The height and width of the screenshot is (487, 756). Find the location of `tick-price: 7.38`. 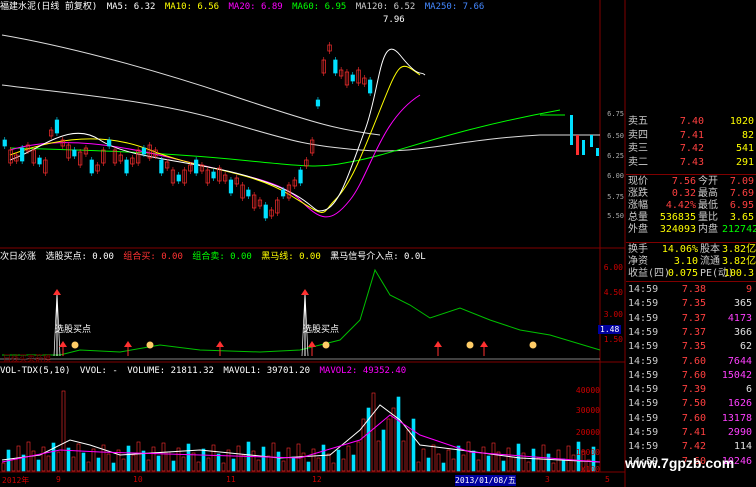

tick-price: 7.38 is located at coordinates (693, 289).